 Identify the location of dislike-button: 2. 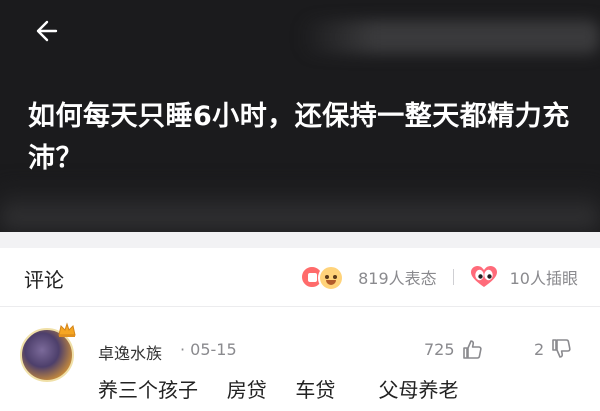
(553, 349).